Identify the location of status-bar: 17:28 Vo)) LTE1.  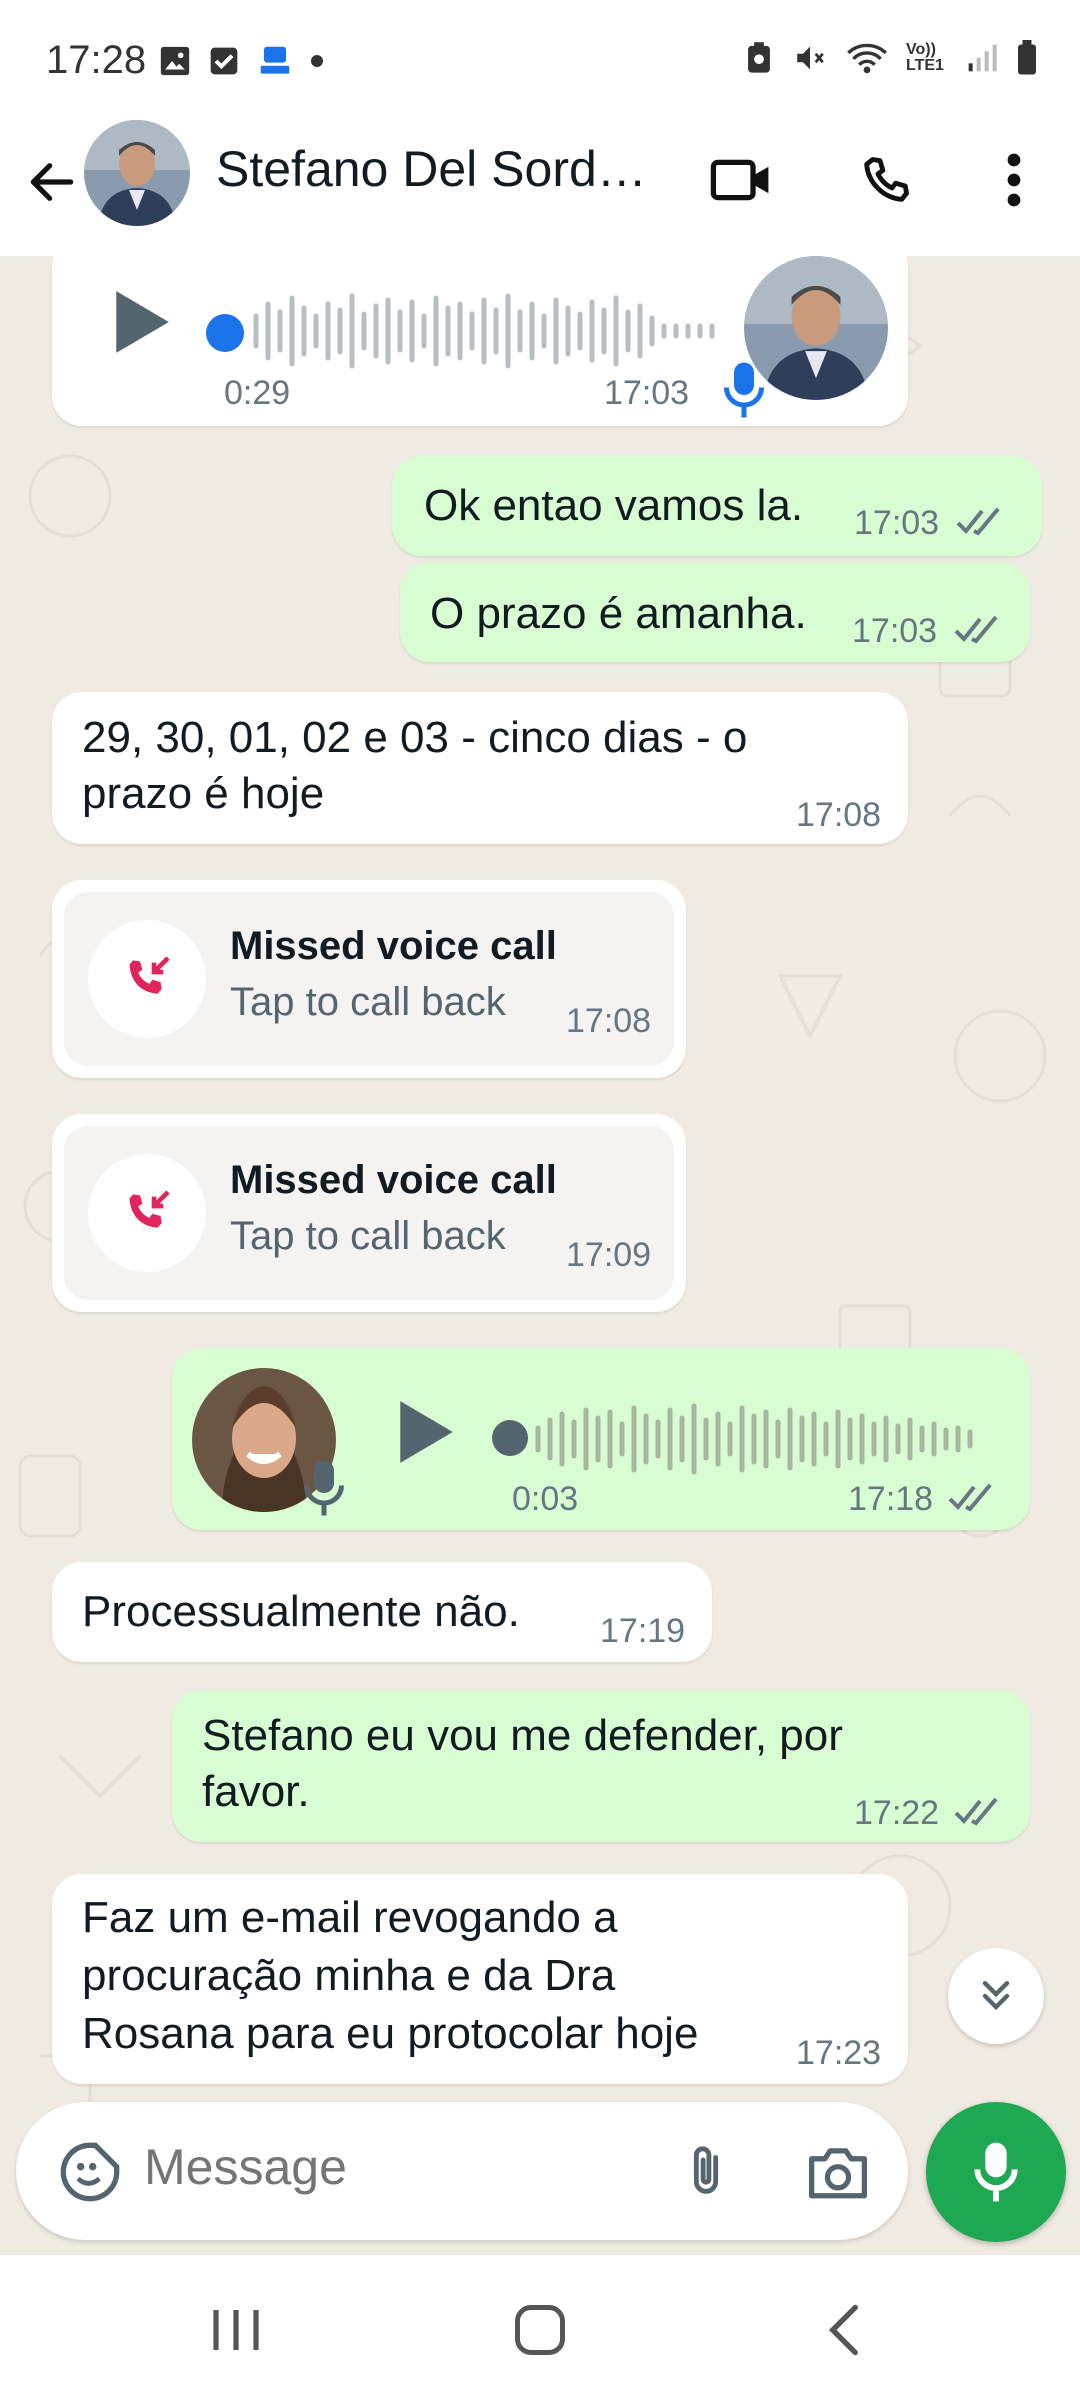
(540, 55).